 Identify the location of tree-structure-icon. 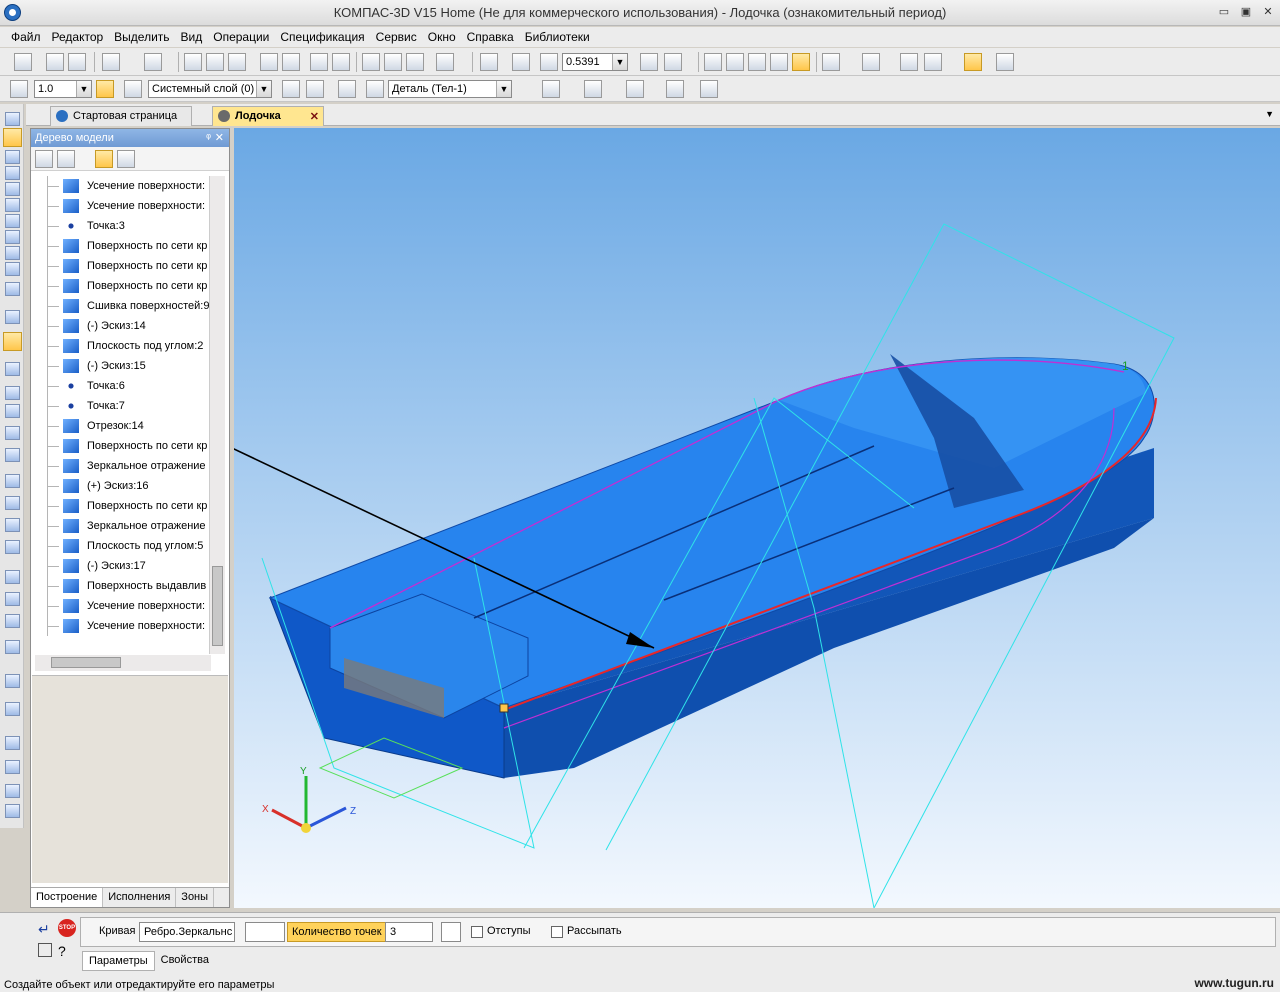
(44, 159).